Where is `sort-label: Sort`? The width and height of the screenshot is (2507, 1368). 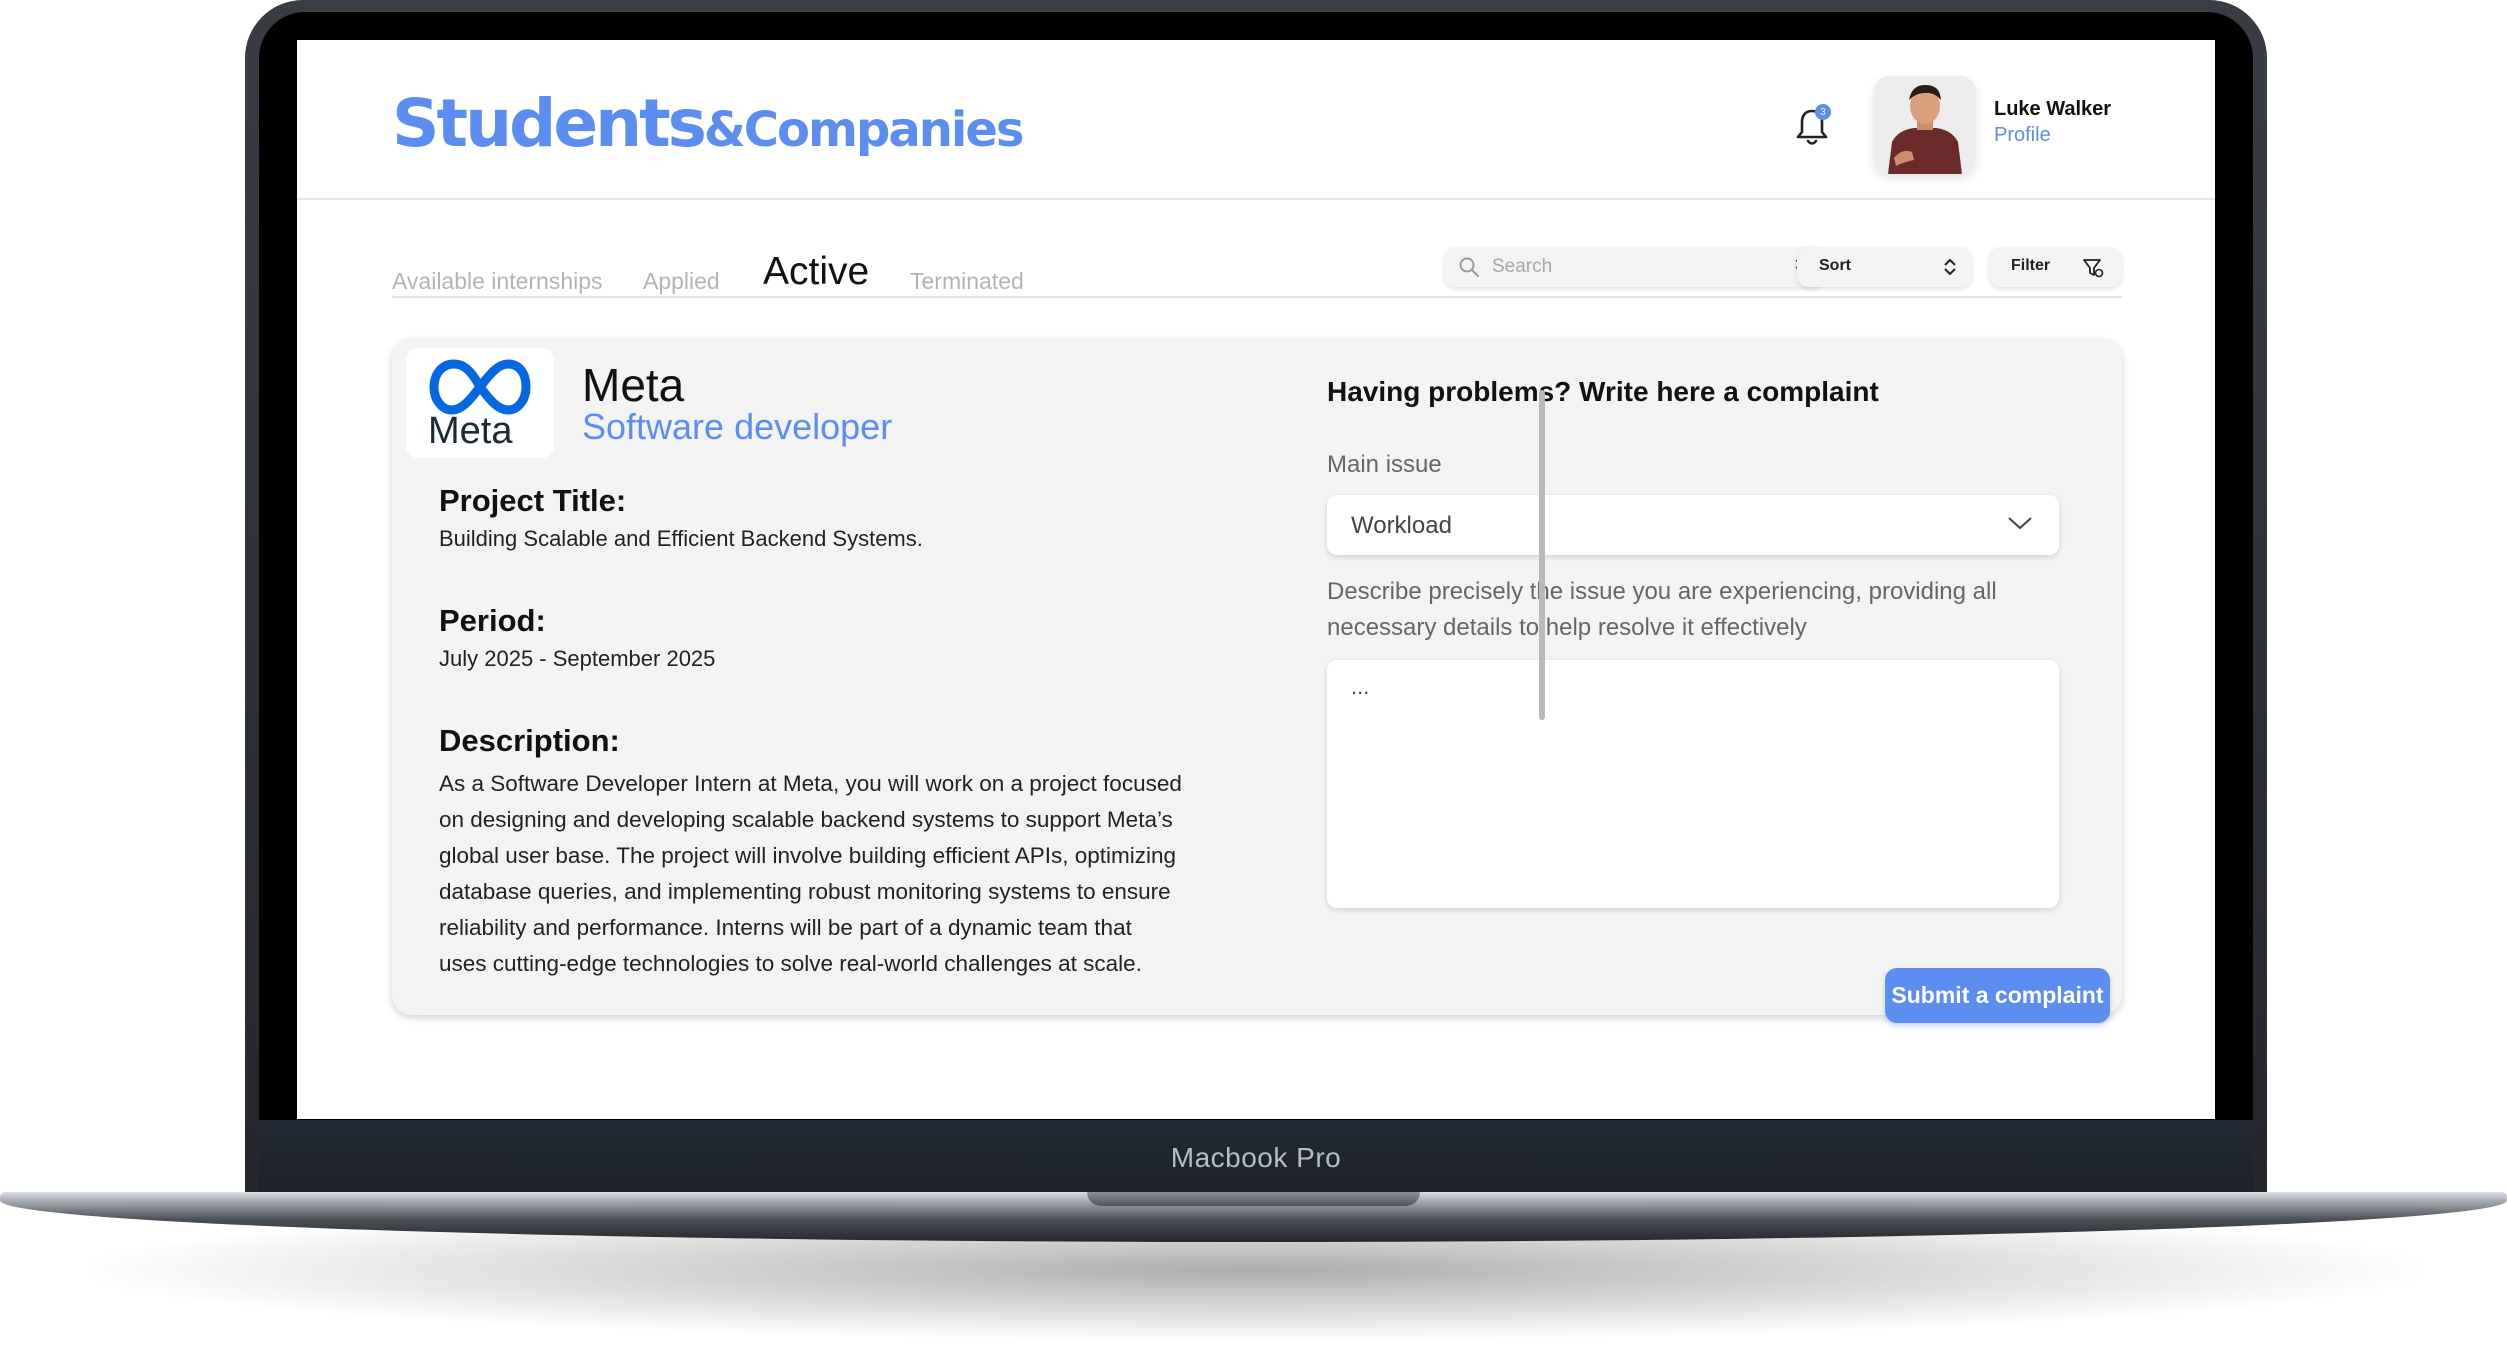 sort-label: Sort is located at coordinates (1835, 265).